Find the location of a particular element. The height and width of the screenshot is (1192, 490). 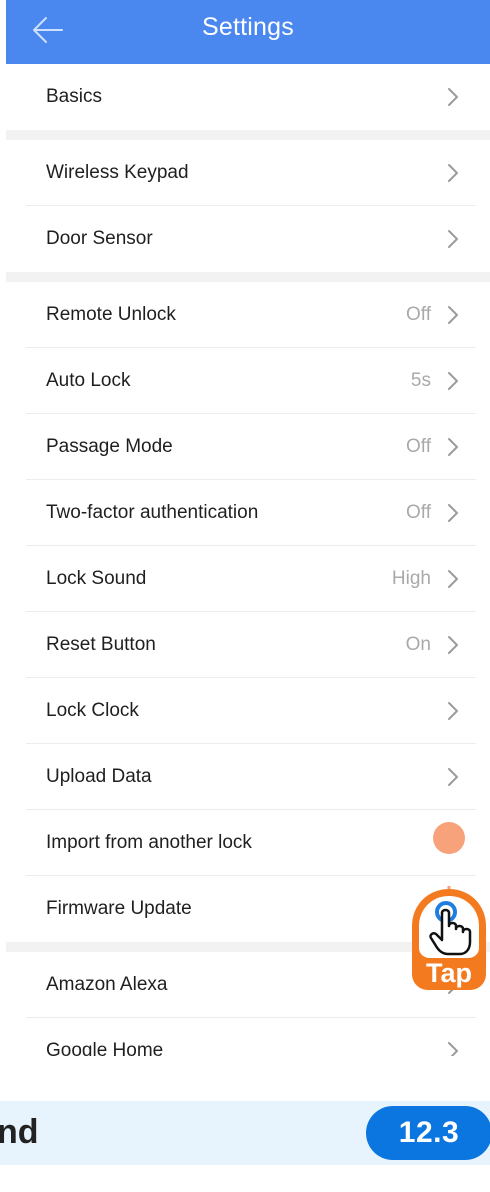

settings-item-label: Wireless Keypad is located at coordinates (117, 172).